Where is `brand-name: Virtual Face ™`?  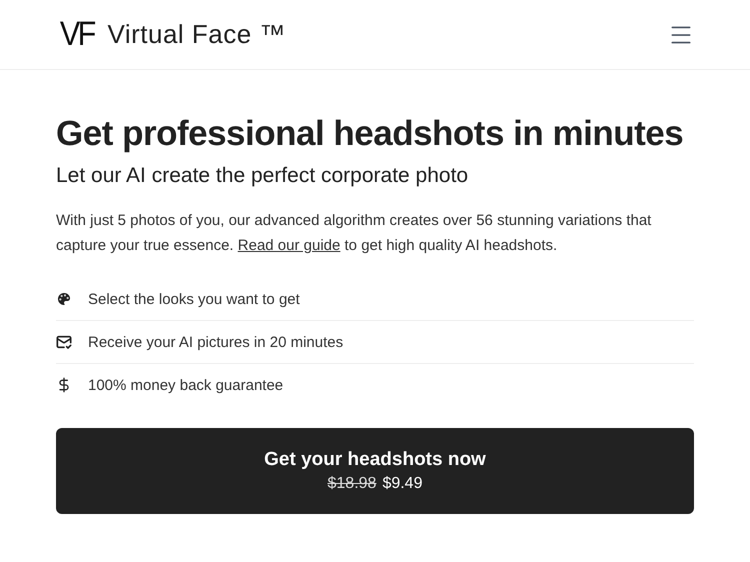 brand-name: Virtual Face ™ is located at coordinates (196, 34).